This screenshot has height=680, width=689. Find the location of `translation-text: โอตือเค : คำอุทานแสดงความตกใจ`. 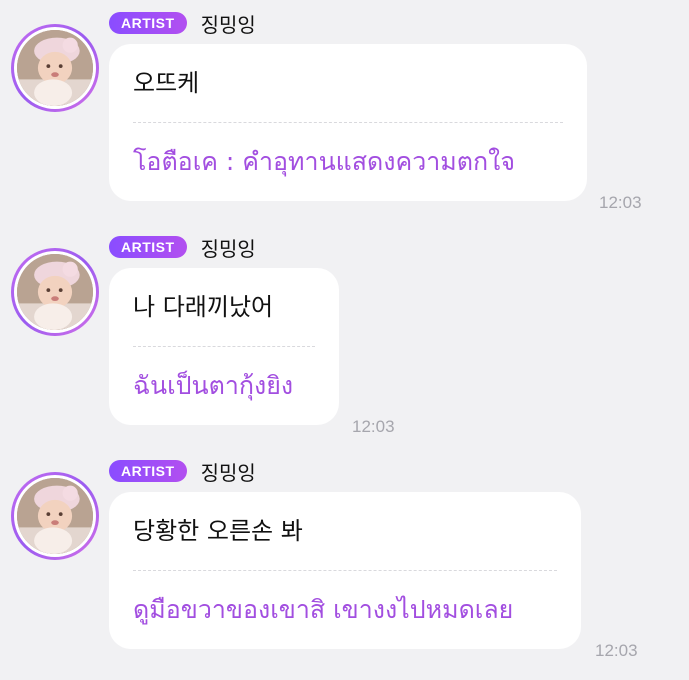

translation-text: โอตือเค : คำอุทานแสดงความตกใจ is located at coordinates (324, 161).